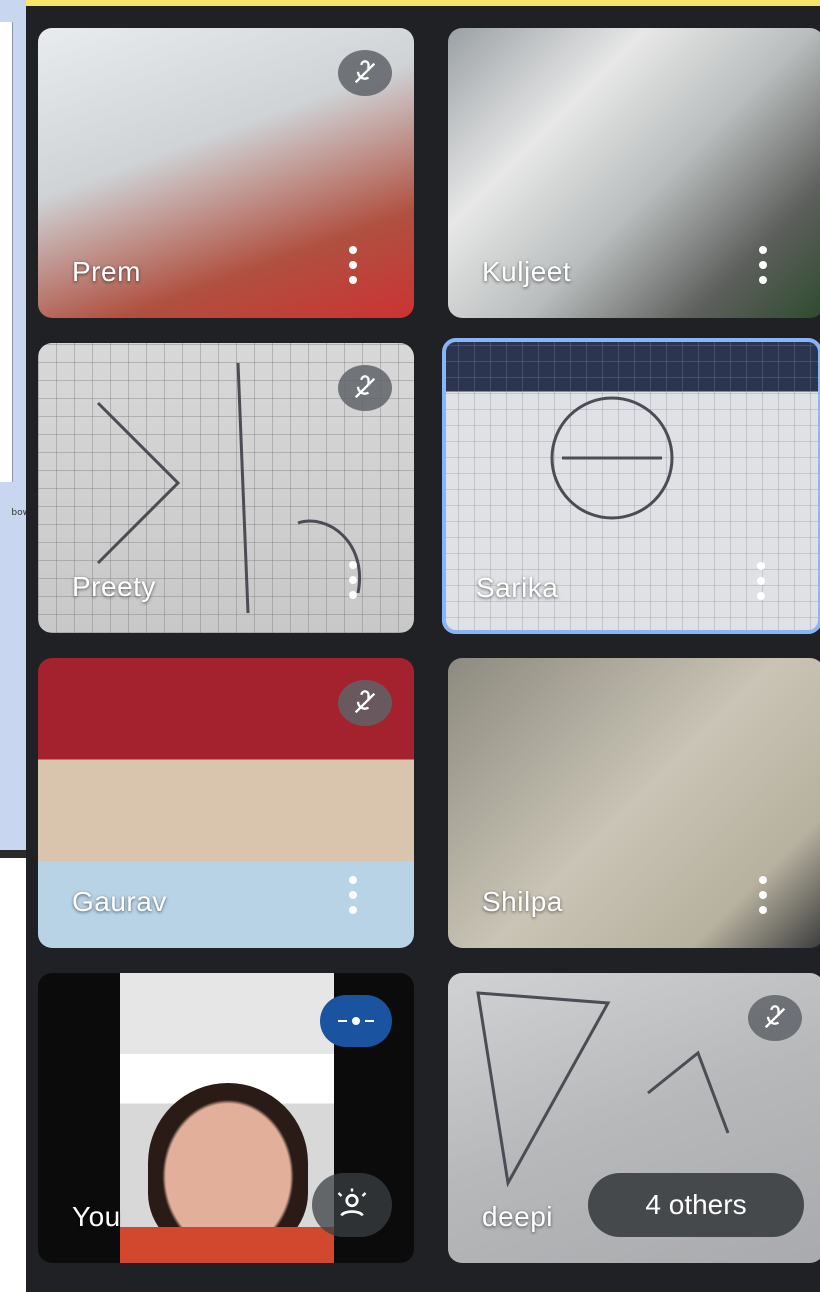 The width and height of the screenshot is (820, 1292). I want to click on frame-person-icon, so click(352, 1205).